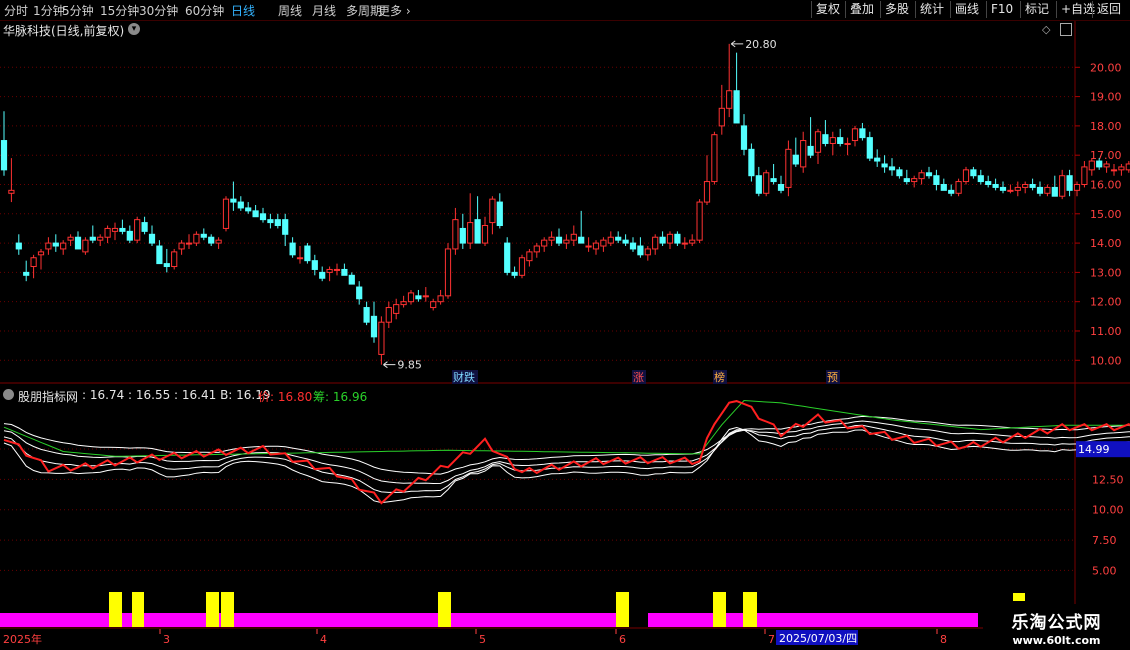 This screenshot has height=650, width=1130. I want to click on main-tick-label-4: 14.00, so click(1106, 243).